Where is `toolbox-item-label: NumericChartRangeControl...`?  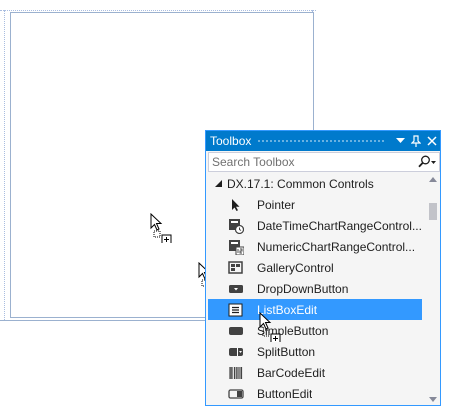
toolbox-item-label: NumericChartRangeControl... is located at coordinates (336, 246).